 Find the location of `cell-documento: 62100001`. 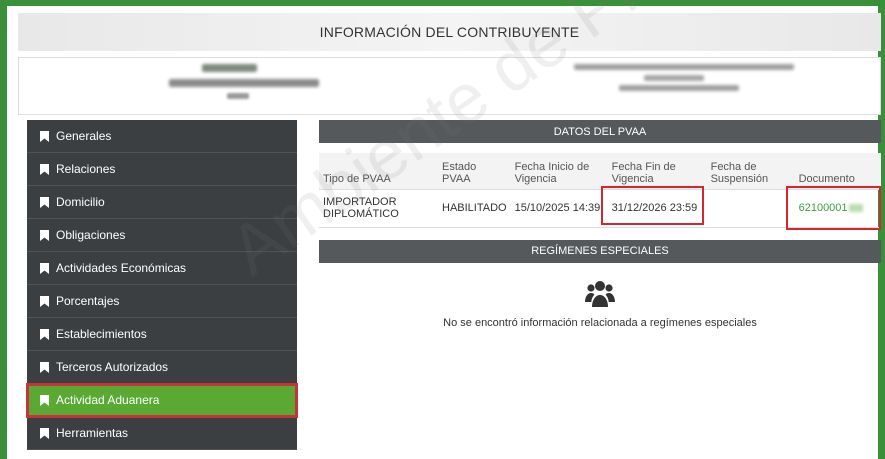

cell-documento: 62100001 is located at coordinates (837, 208).